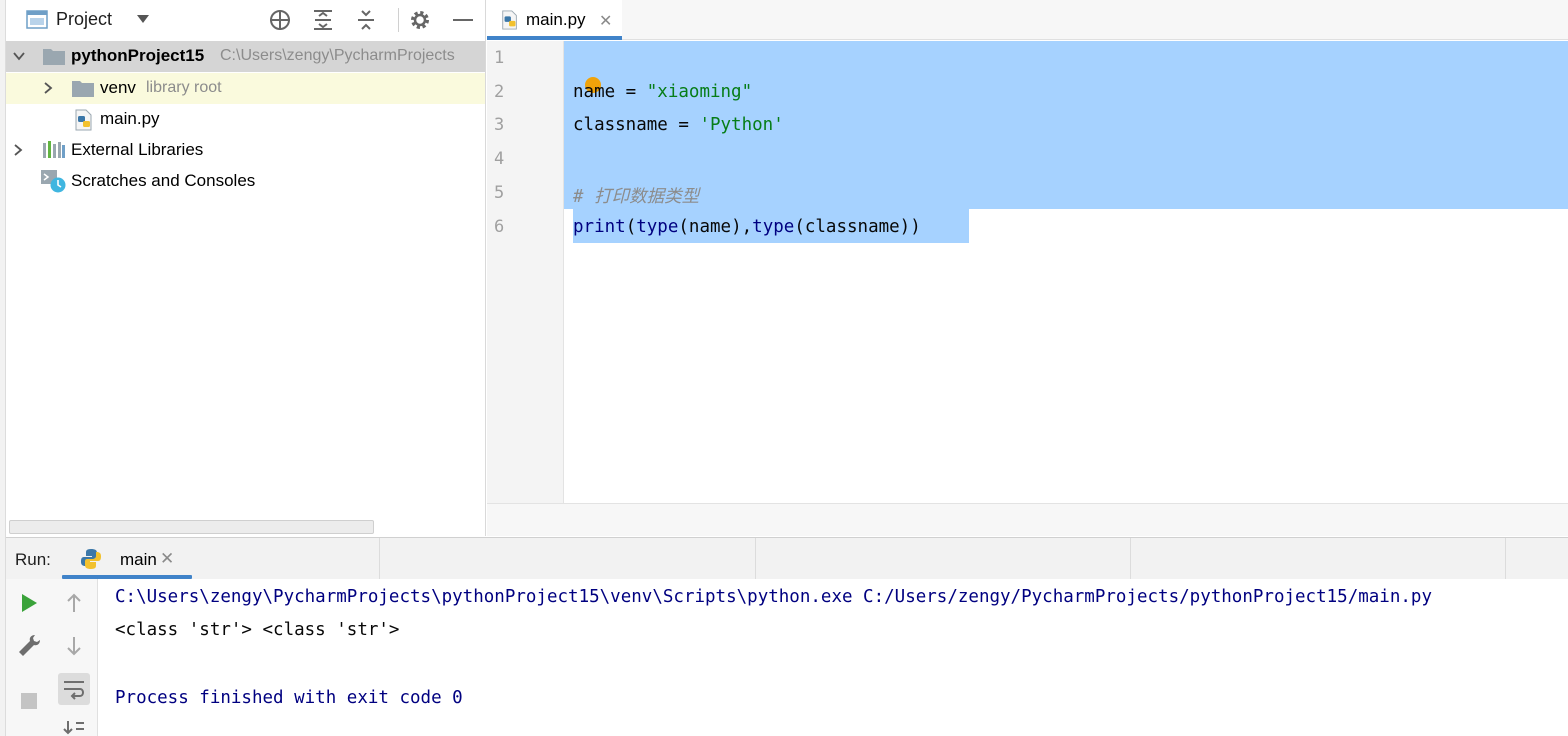 The height and width of the screenshot is (736, 1568). Describe the element at coordinates (699, 92) in the screenshot. I see `code-token-string: "xiaoming"` at that location.